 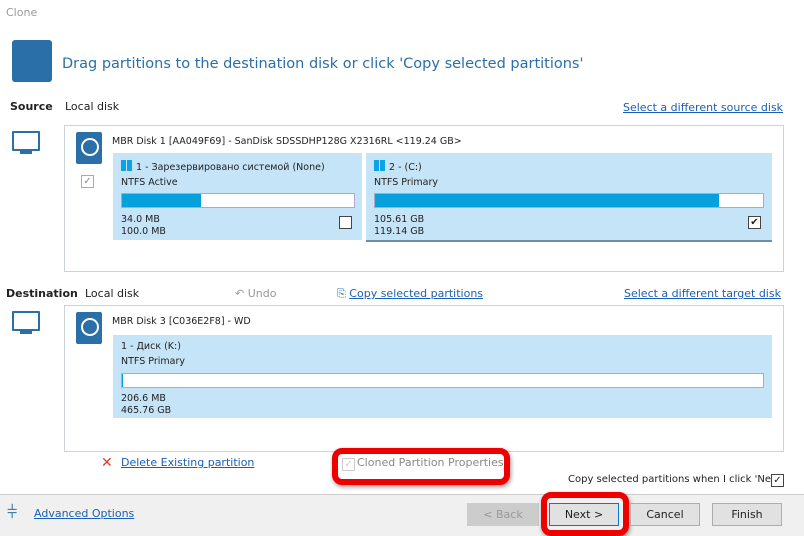 What do you see at coordinates (84, 513) in the screenshot?
I see `advanced-options-link: Advanced Options` at bounding box center [84, 513].